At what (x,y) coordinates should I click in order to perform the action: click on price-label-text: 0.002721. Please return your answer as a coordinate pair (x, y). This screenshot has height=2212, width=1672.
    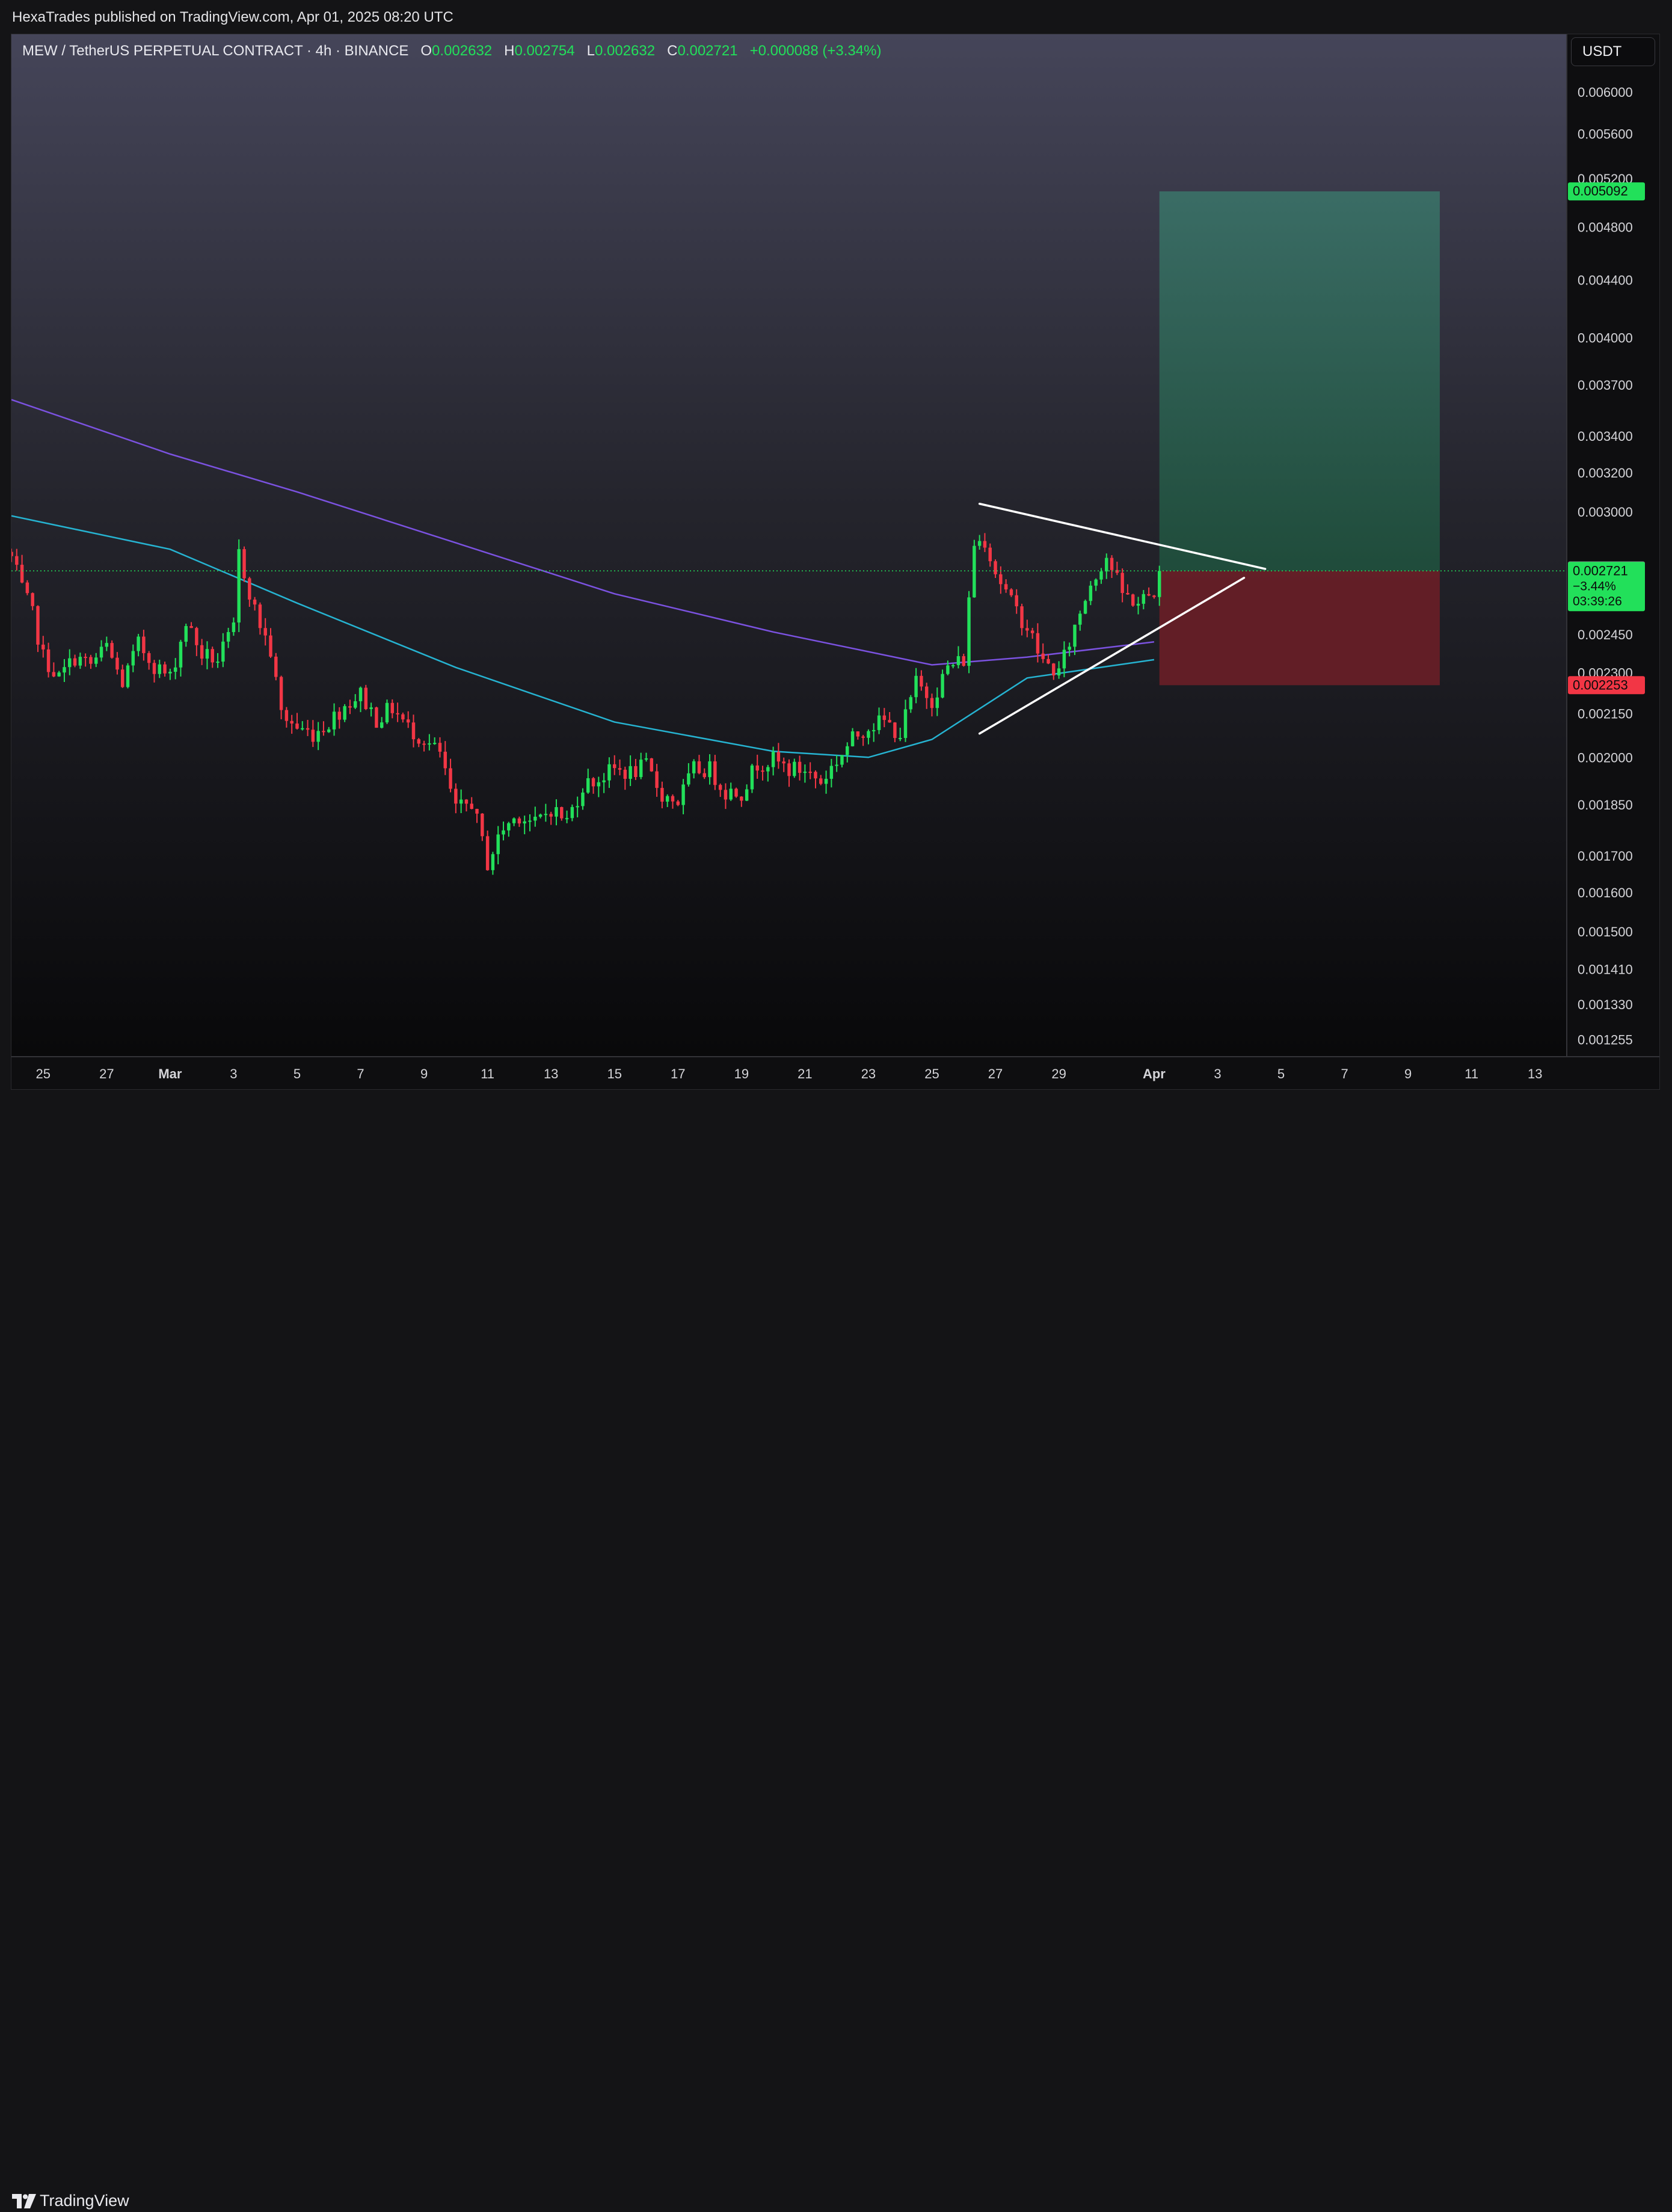
    Looking at the image, I should click on (1600, 570).